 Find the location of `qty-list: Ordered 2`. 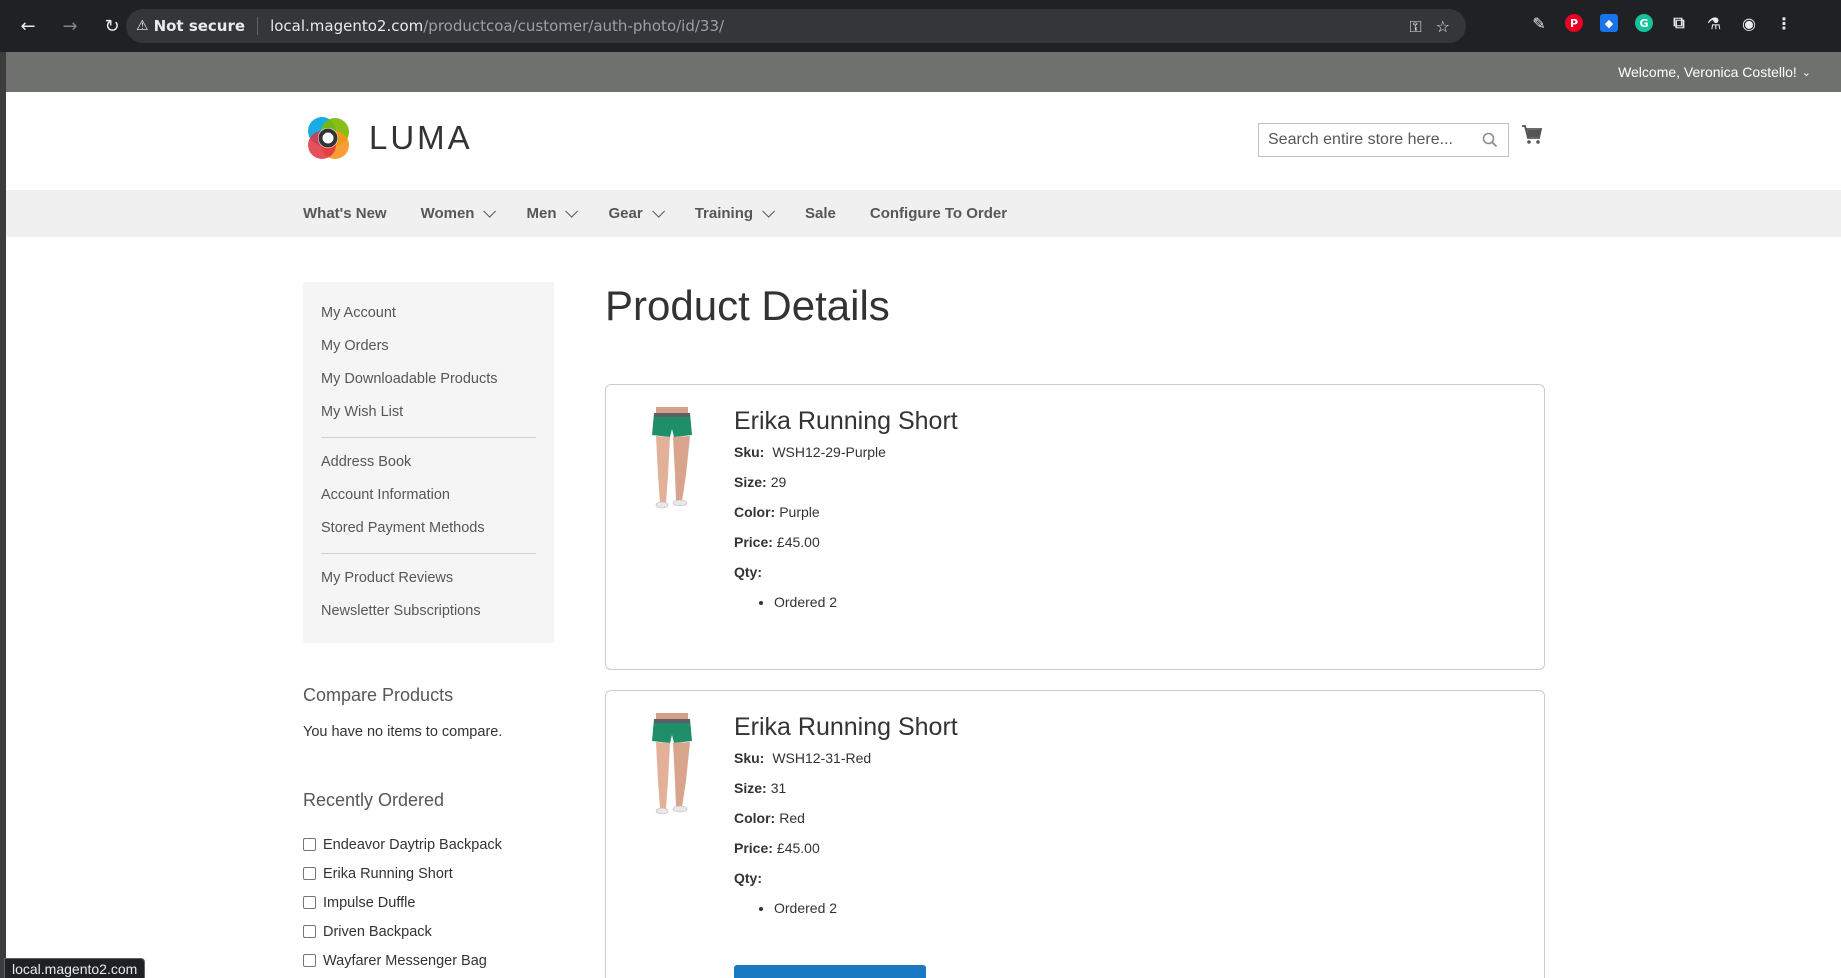

qty-list: Ordered 2 is located at coordinates (866, 602).